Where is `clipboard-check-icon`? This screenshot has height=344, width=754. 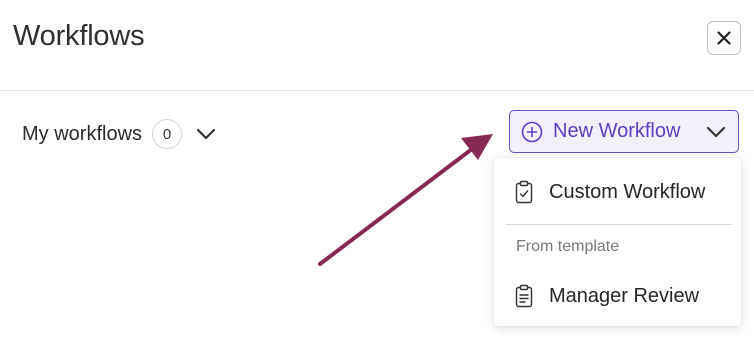
clipboard-check-icon is located at coordinates (525, 192).